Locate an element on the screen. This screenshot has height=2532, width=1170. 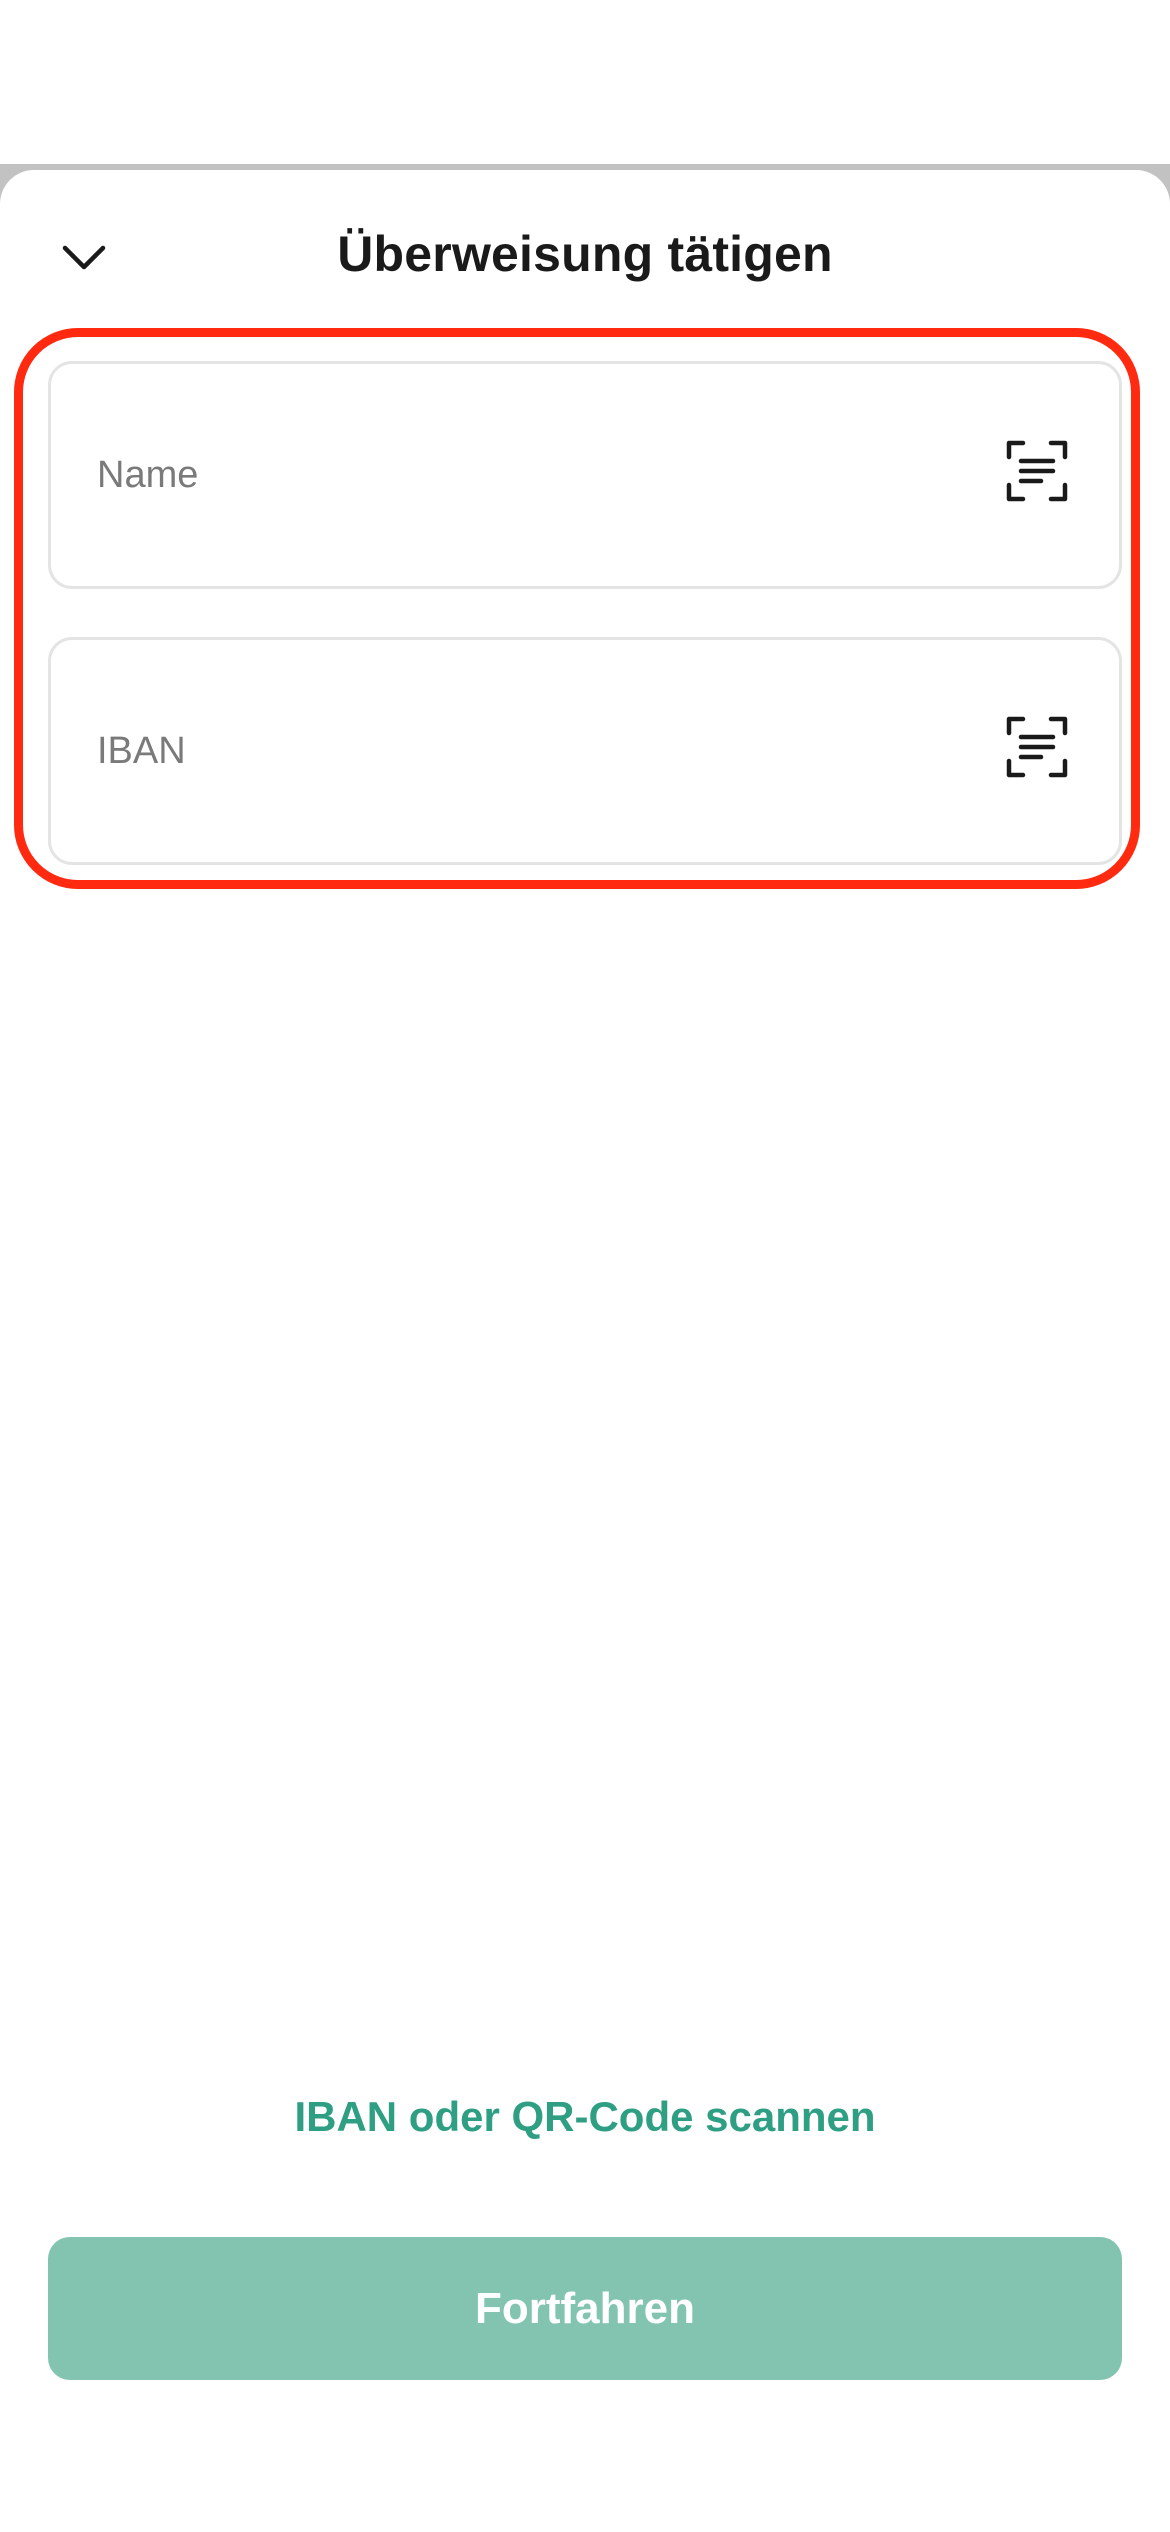
continue-button: Fortfahren is located at coordinates (585, 2308).